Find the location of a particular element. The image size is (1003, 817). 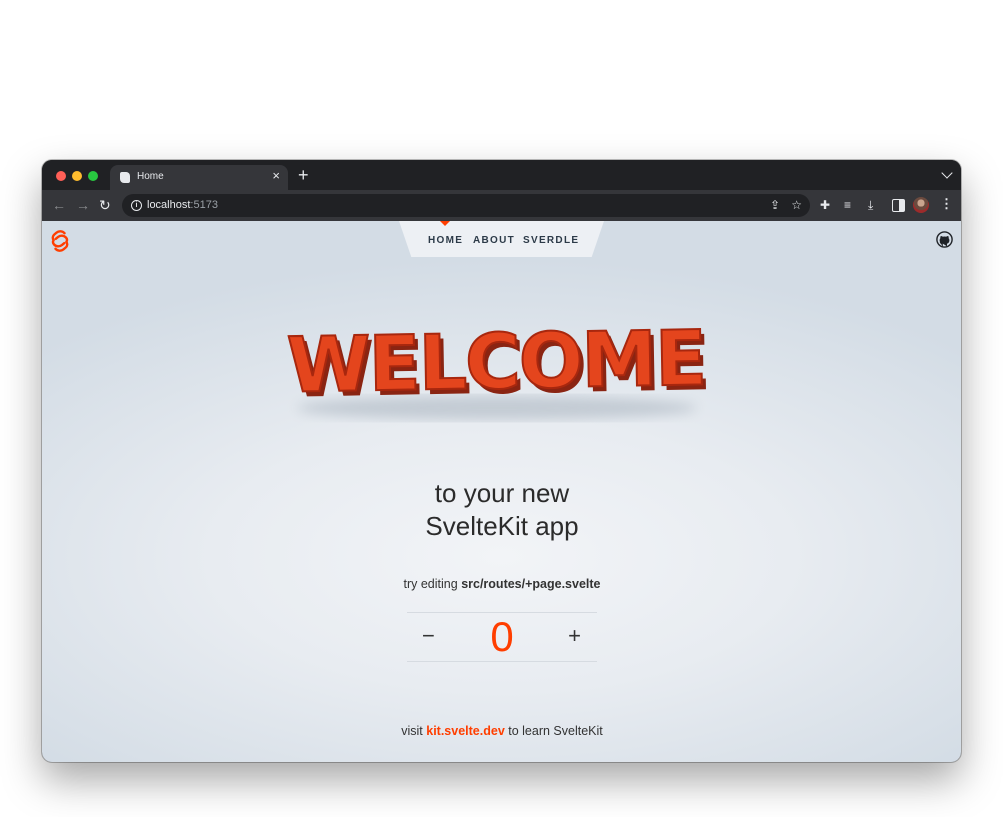

download-icon: ⤓ is located at coordinates (870, 205).